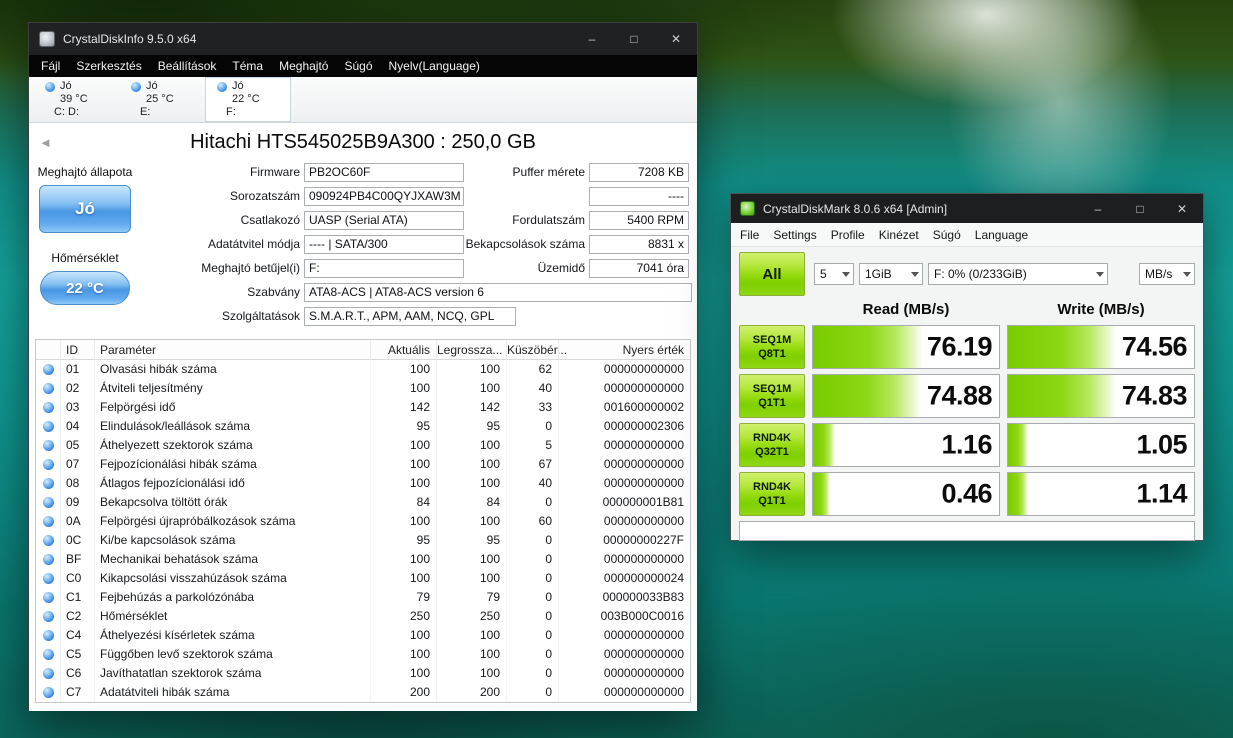 This screenshot has height=738, width=1233. What do you see at coordinates (85, 209) in the screenshot?
I see `health-status-button: Jó` at bounding box center [85, 209].